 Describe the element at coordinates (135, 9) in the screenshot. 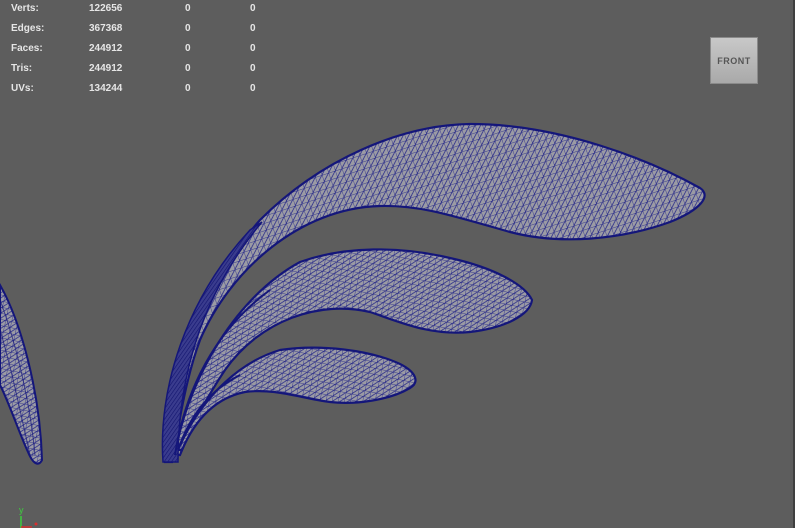

I see `hud-row-verts: Verts: 122656 0 0` at that location.